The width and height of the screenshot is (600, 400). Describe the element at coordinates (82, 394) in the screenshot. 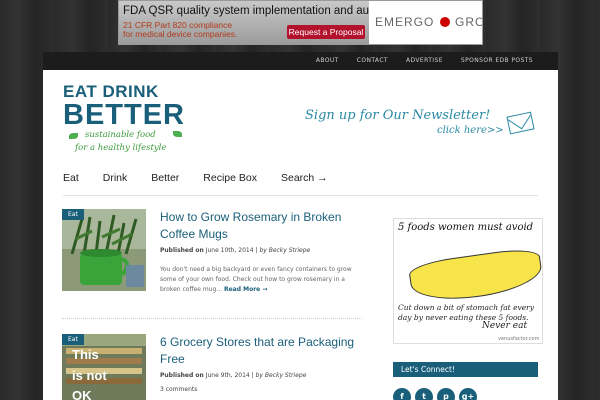

I see `photo-text: OK` at that location.